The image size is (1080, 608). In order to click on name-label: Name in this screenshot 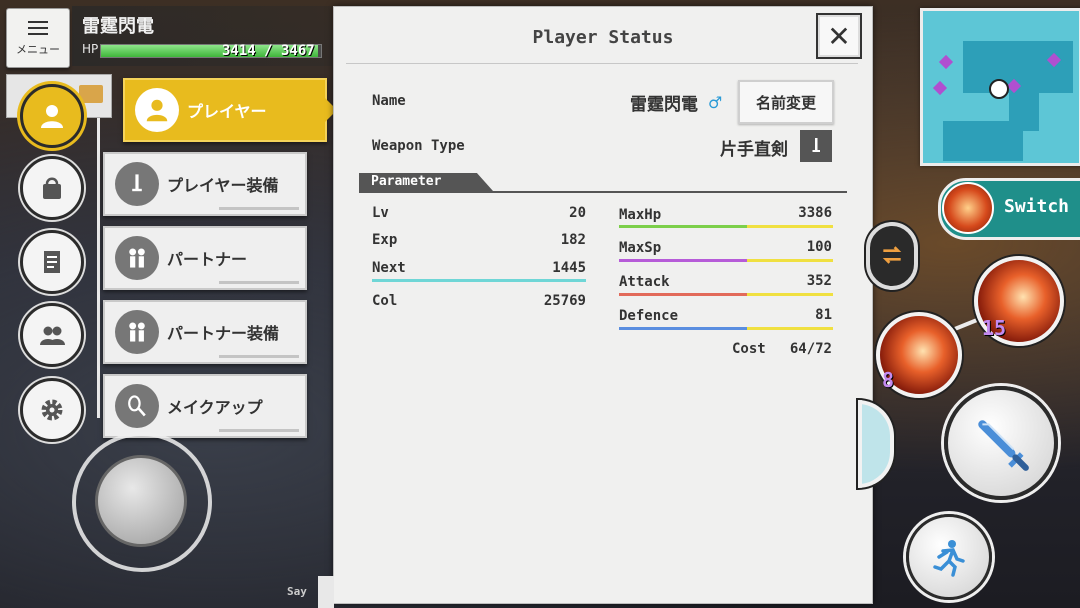, I will do `click(389, 101)`.